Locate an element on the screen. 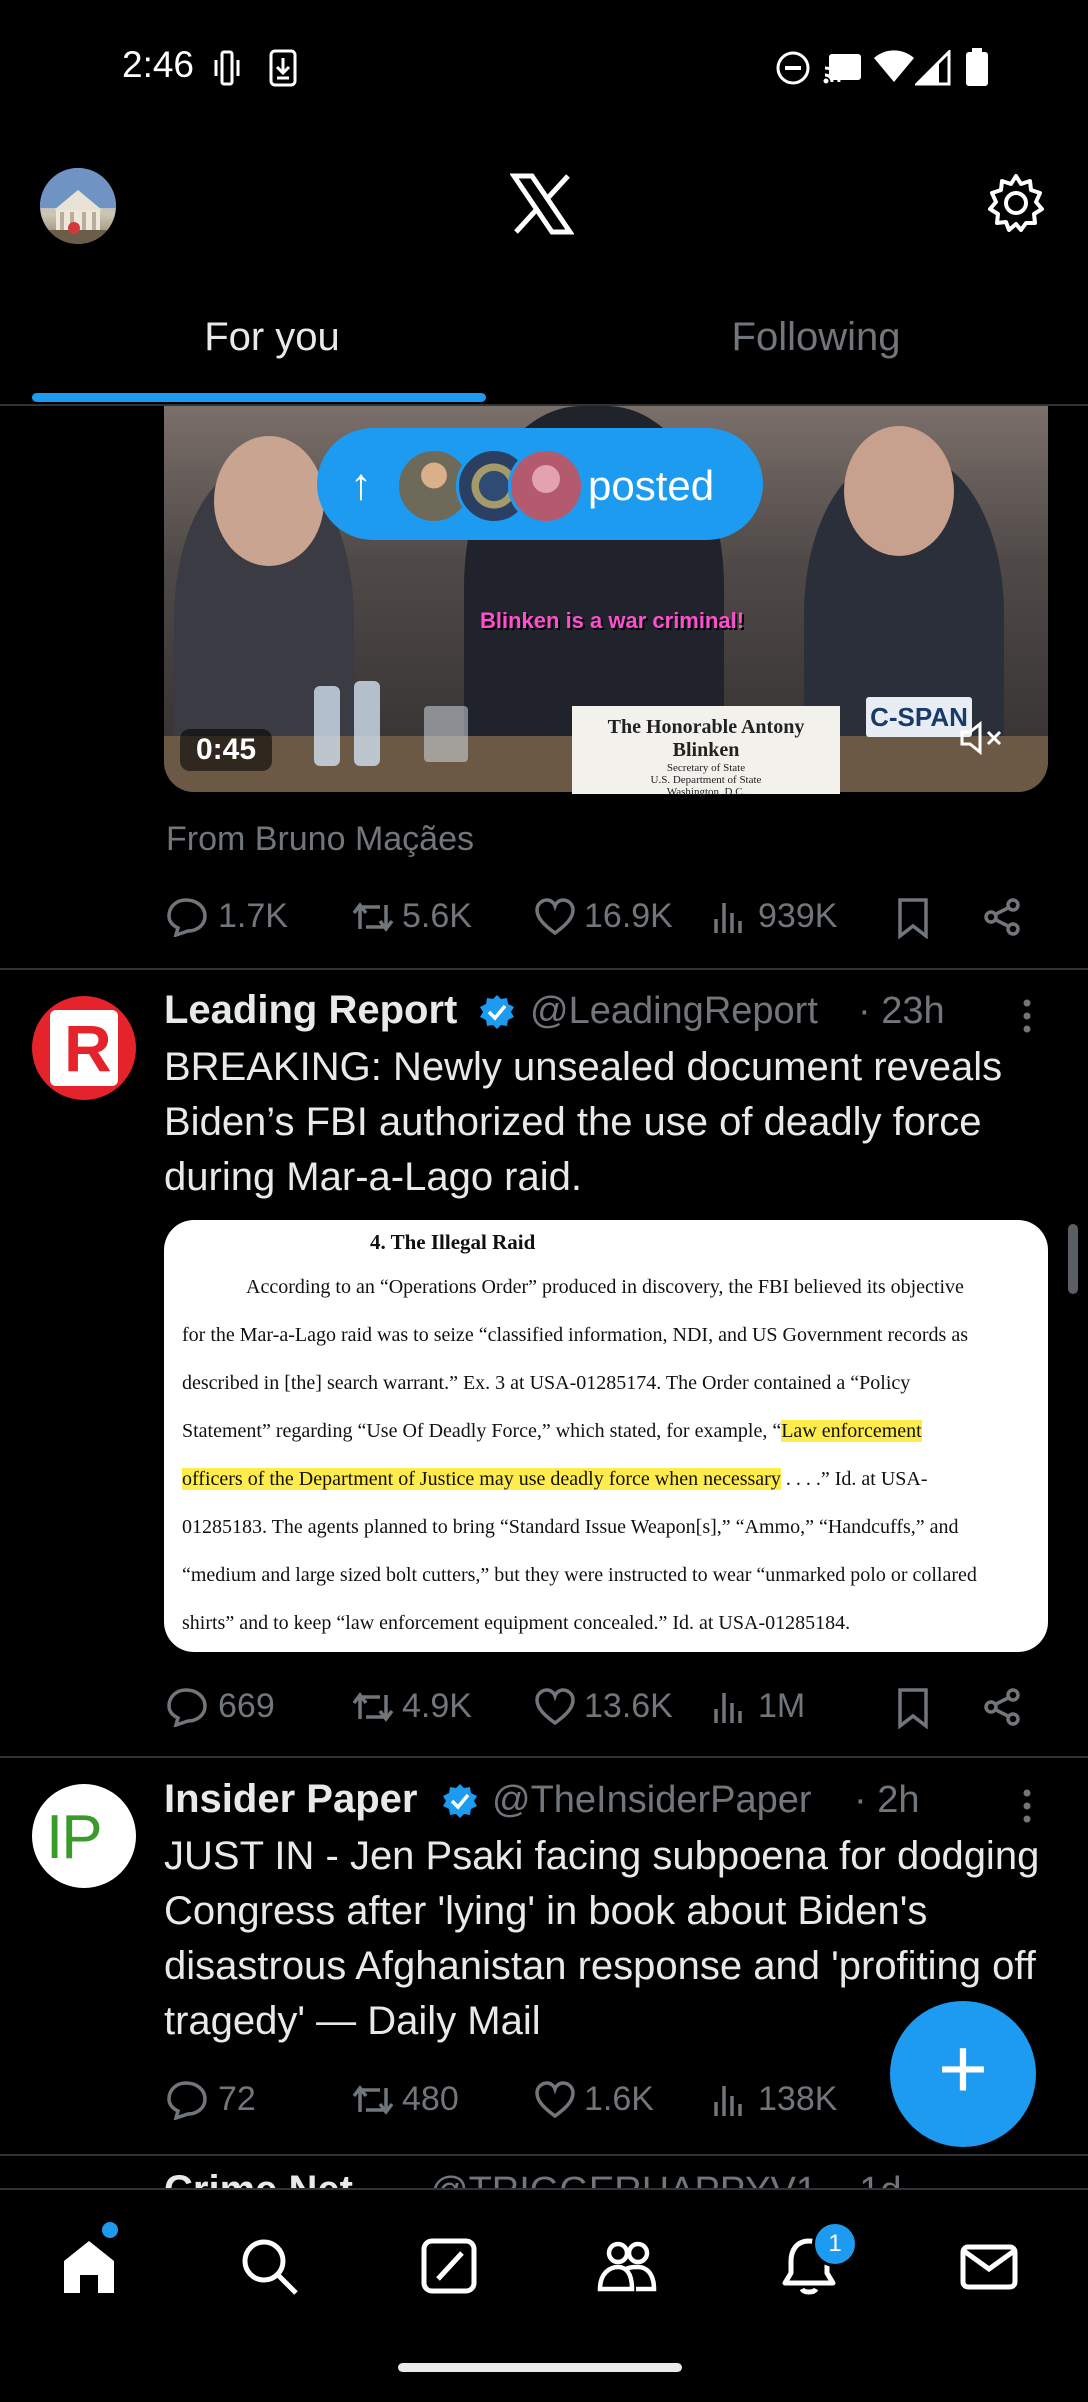 This screenshot has height=2402, width=1088. grok-icon is located at coordinates (449, 2266).